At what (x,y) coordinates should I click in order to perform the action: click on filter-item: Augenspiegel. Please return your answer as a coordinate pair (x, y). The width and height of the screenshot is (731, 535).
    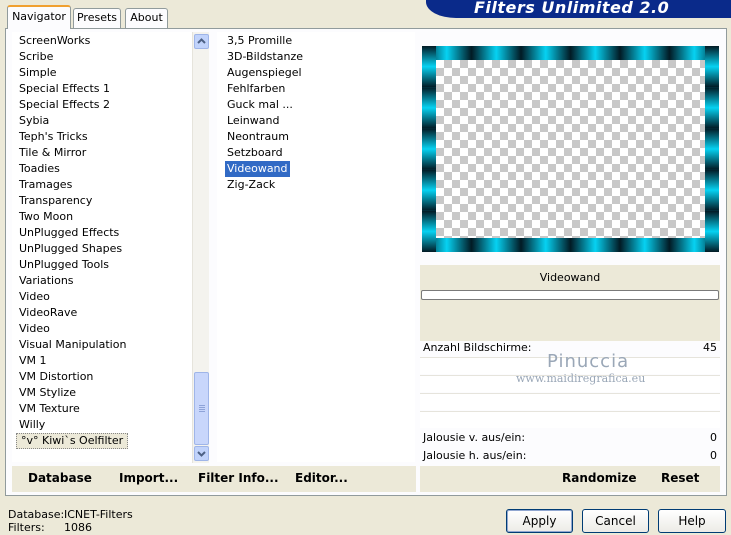
    Looking at the image, I should click on (264, 73).